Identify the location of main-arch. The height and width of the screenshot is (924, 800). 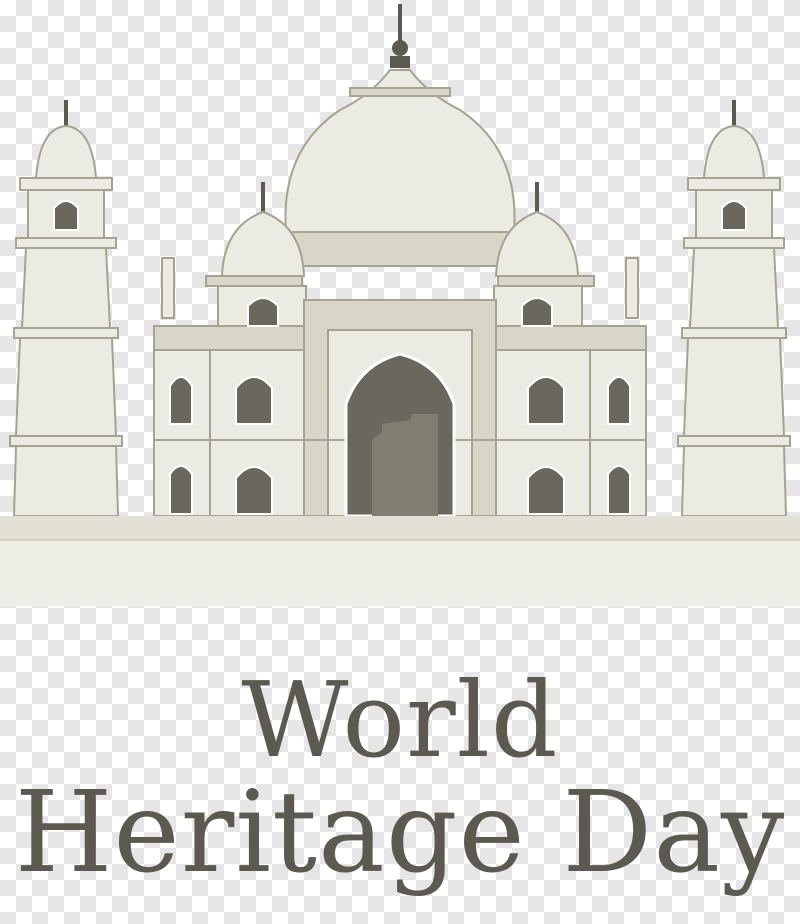
(400, 435).